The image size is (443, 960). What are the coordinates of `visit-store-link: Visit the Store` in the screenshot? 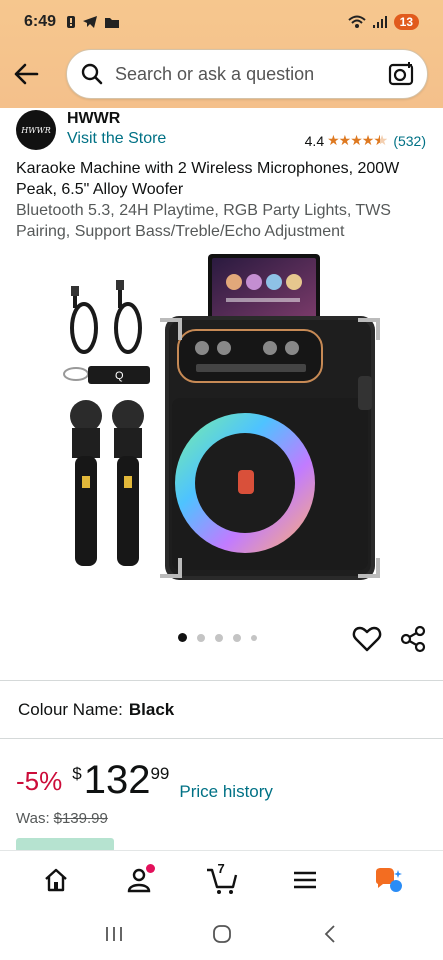 It's located at (116, 139).